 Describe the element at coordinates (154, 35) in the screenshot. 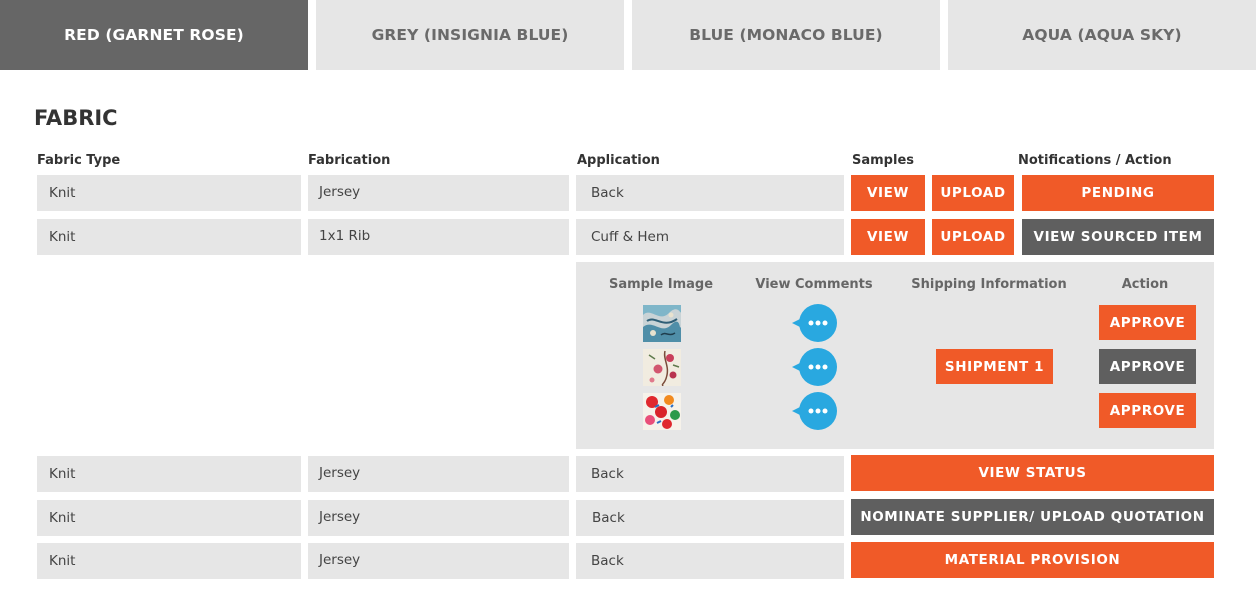

I see `tab-red-garnet-rose: RED (GARNET ROSE)` at that location.